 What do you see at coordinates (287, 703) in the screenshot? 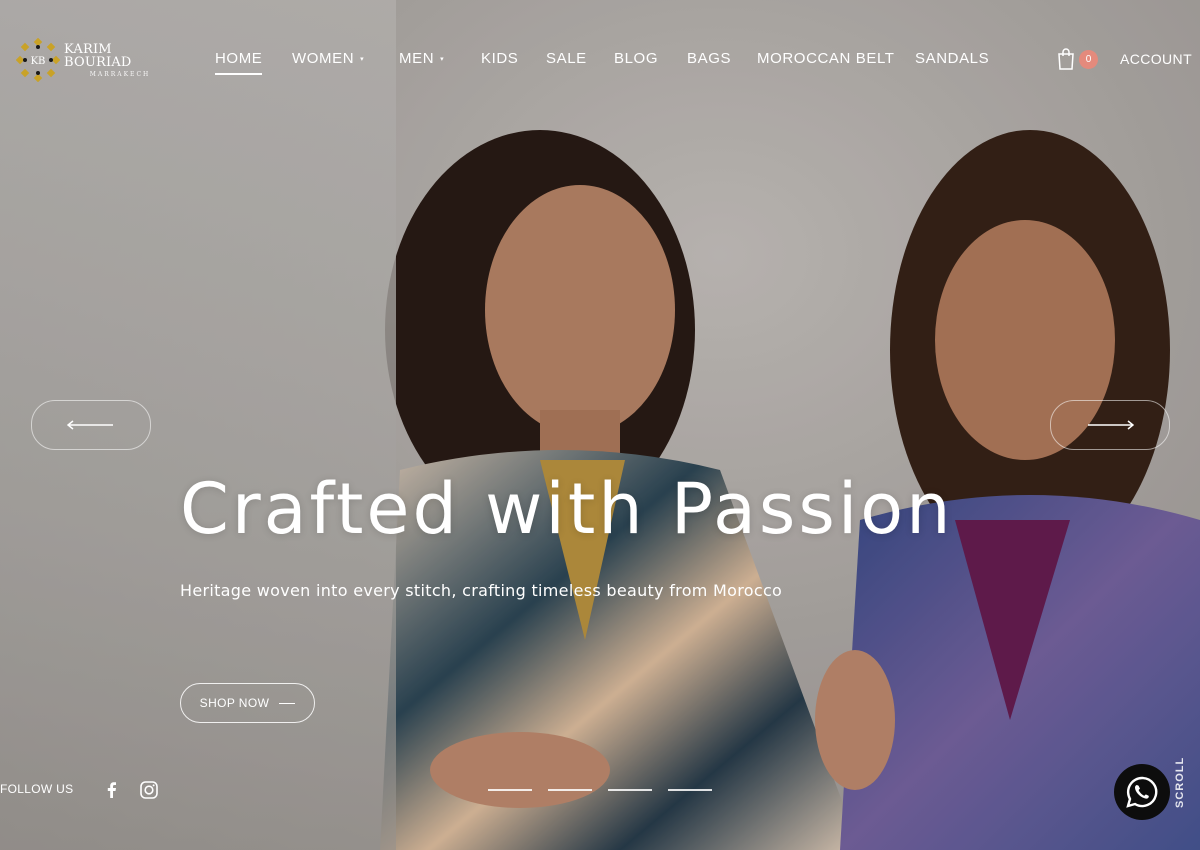
I see `arrow-line-icon` at bounding box center [287, 703].